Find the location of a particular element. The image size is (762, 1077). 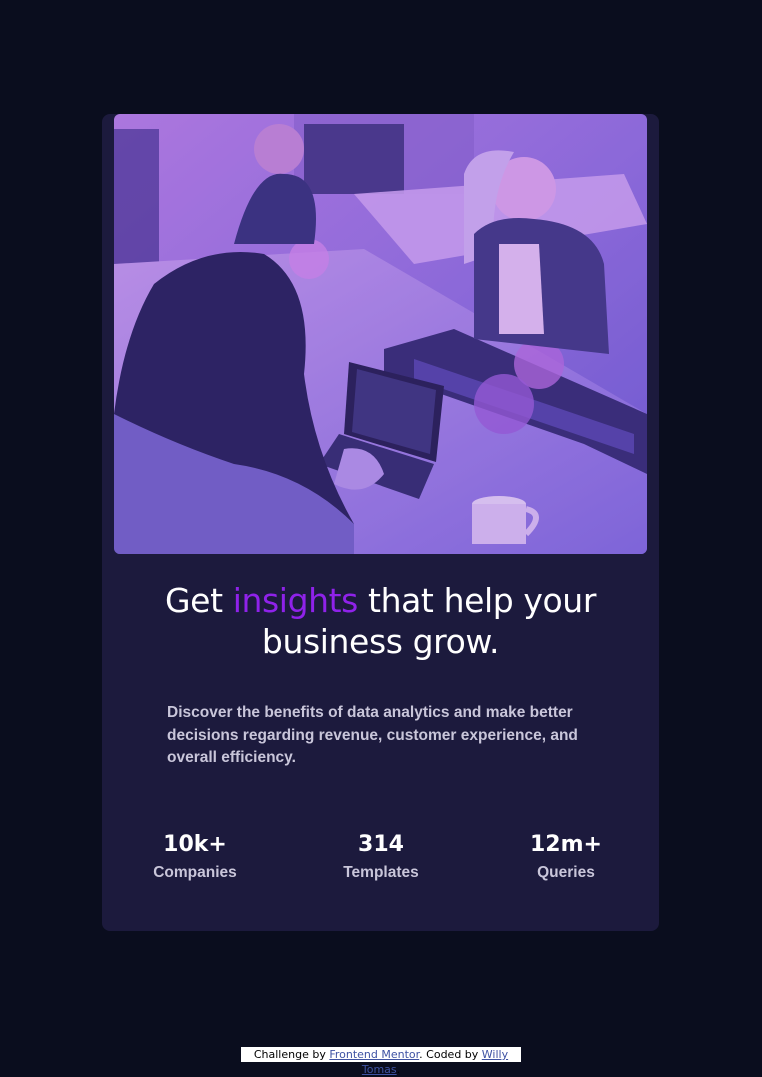

stat-queries: 12m+ Queries is located at coordinates (566, 857).